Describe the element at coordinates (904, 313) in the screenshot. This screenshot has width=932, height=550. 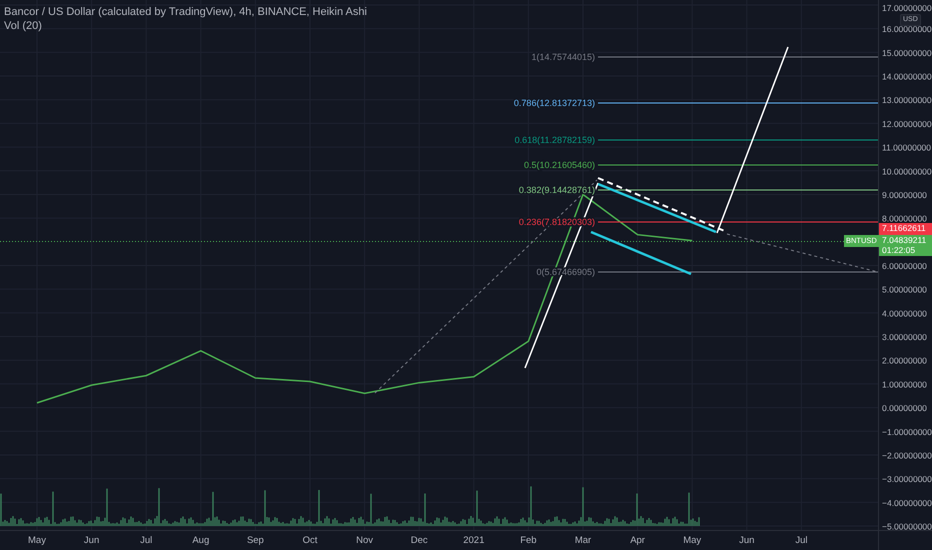
I see `price-axis-label: 4.00000000` at that location.